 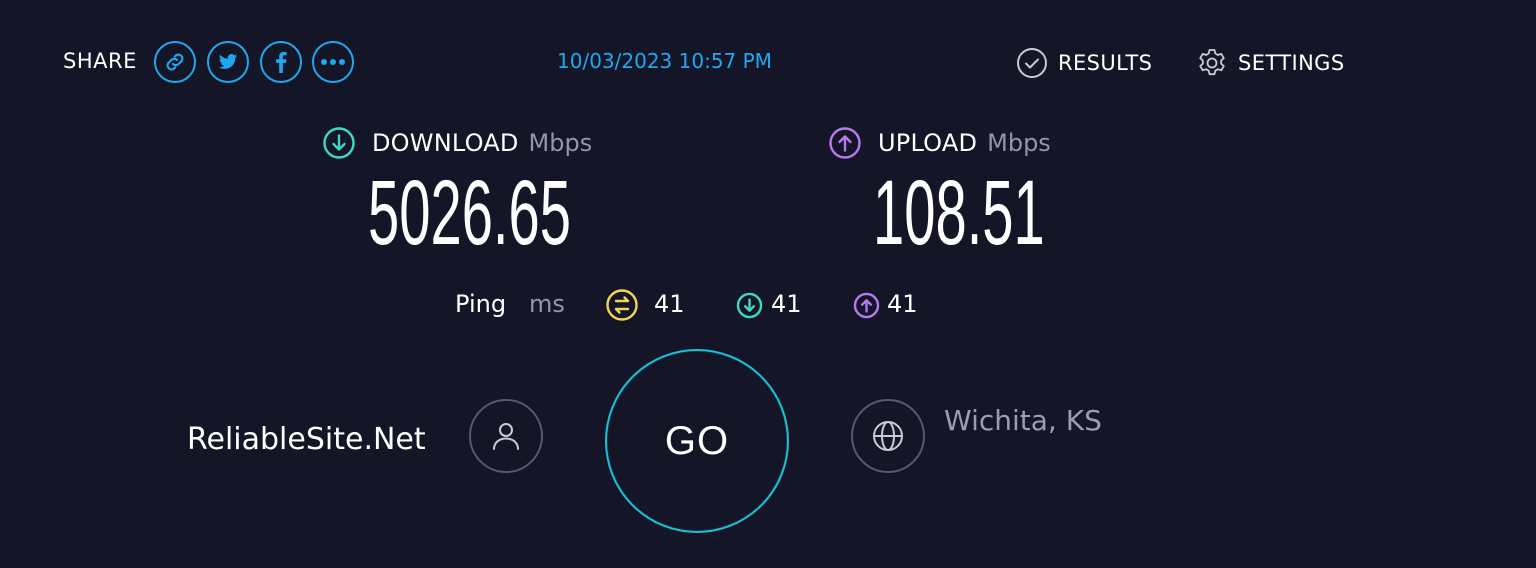 What do you see at coordinates (1023, 421) in the screenshot?
I see `server-location: Wichita, KS` at bounding box center [1023, 421].